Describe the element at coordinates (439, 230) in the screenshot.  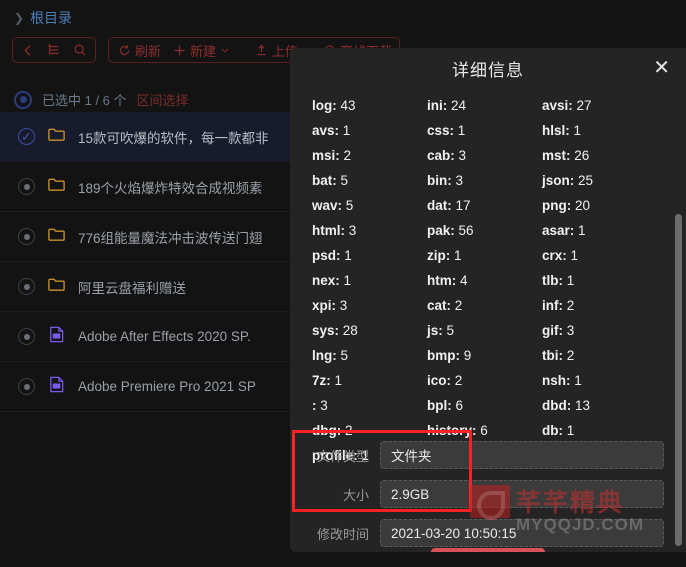
I see `file-type-stat-key: pak` at that location.